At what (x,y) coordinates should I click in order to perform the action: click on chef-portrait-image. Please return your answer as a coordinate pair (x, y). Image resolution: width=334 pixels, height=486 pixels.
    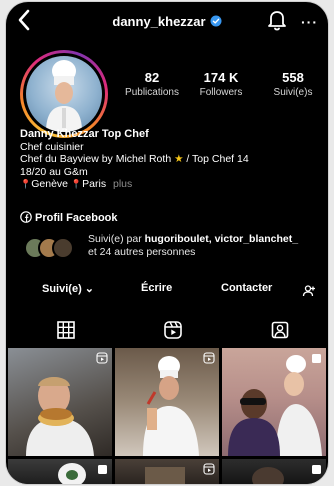
    Looking at the image, I should click on (64, 96).